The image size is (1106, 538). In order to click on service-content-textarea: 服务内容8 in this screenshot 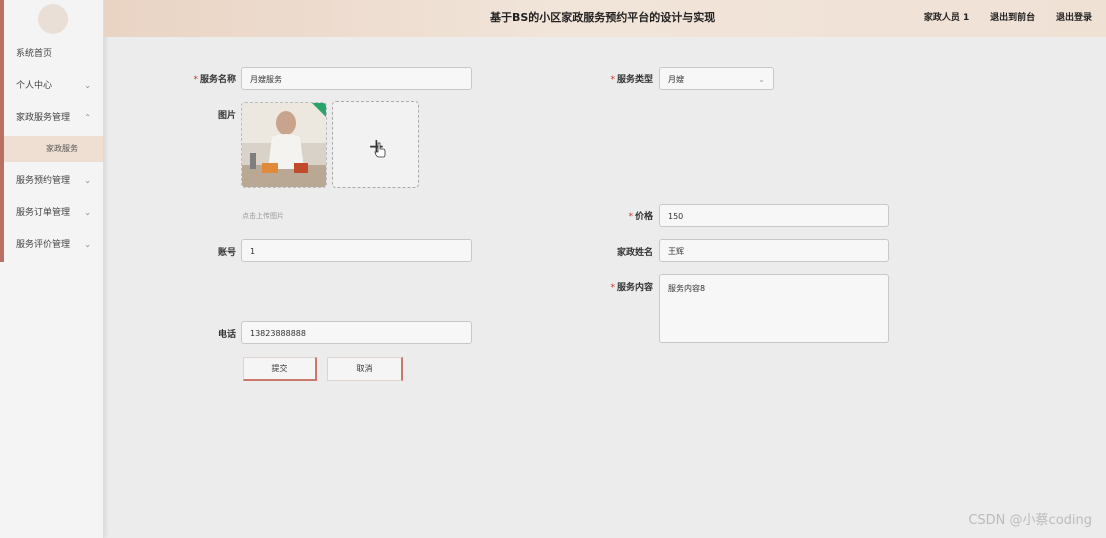, I will do `click(774, 308)`.